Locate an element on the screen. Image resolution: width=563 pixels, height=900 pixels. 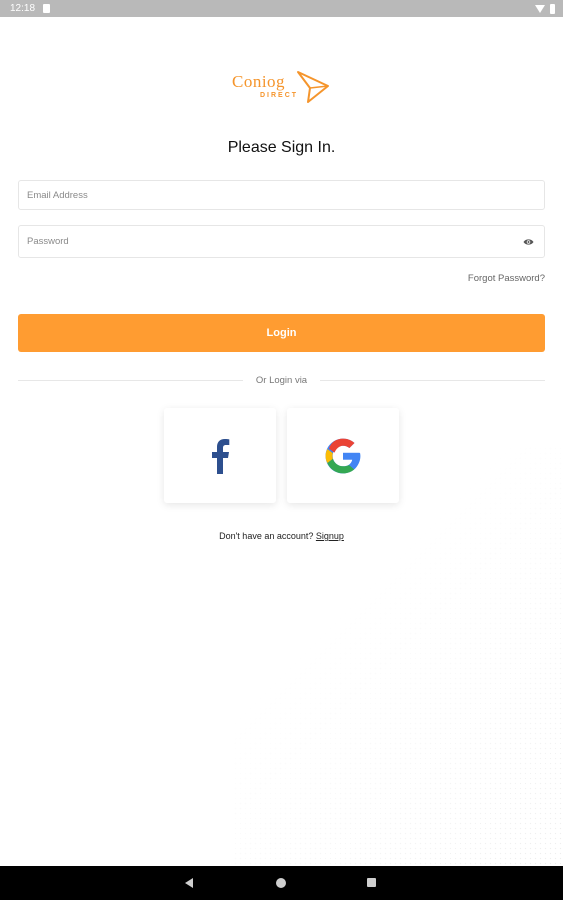
logo-main-text: Coniog is located at coordinates (259, 81).